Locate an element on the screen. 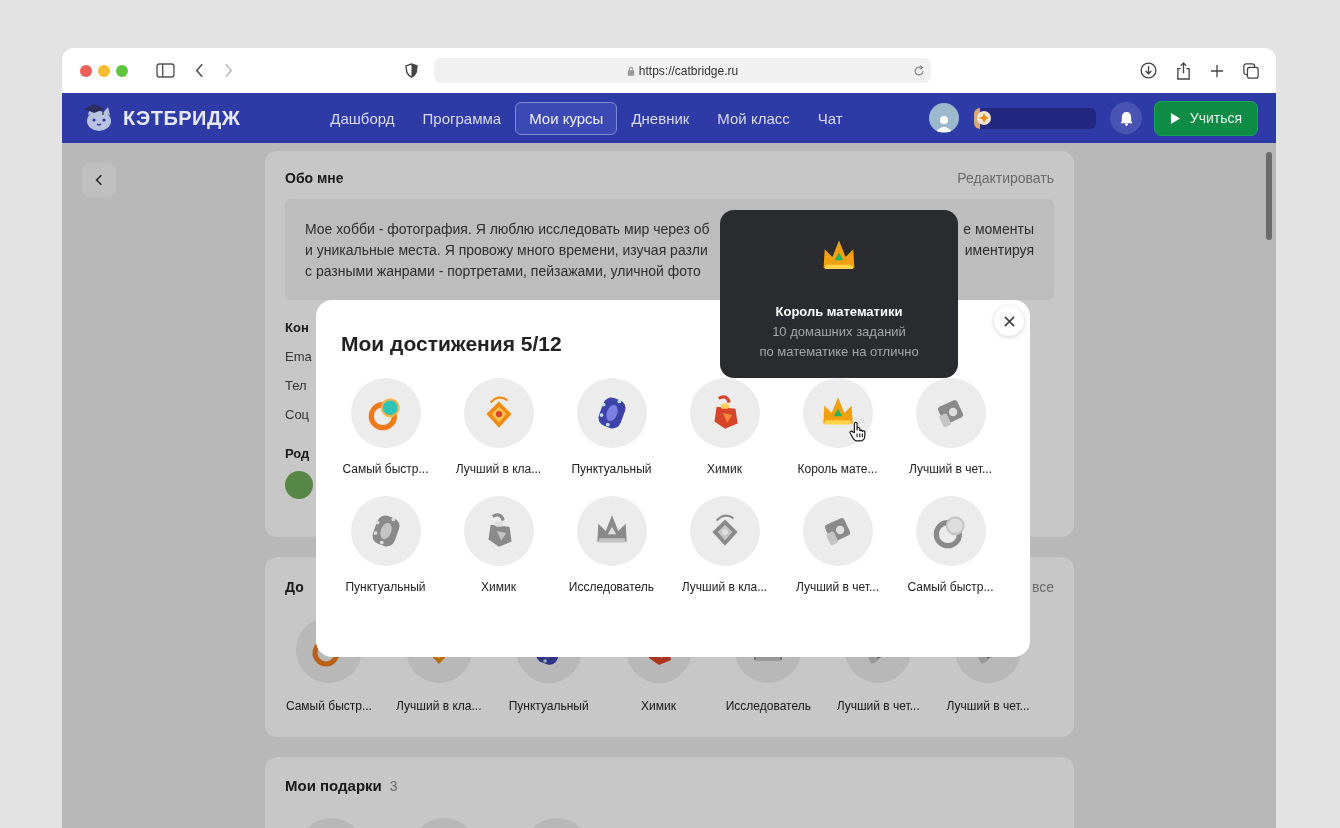 Image resolution: width=1340 pixels, height=828 pixels. section-title: До is located at coordinates (294, 587).